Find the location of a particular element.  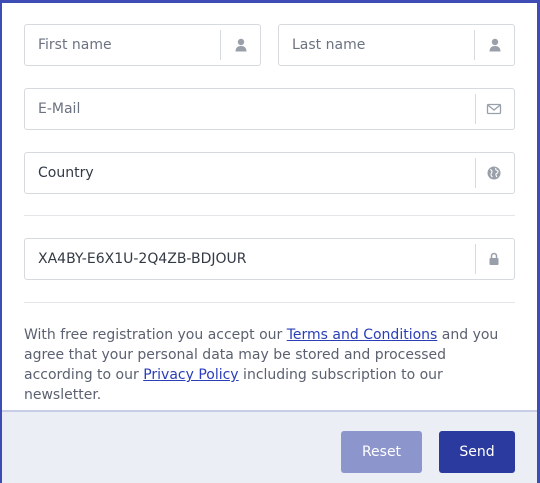

first-name-separator is located at coordinates (220, 45).